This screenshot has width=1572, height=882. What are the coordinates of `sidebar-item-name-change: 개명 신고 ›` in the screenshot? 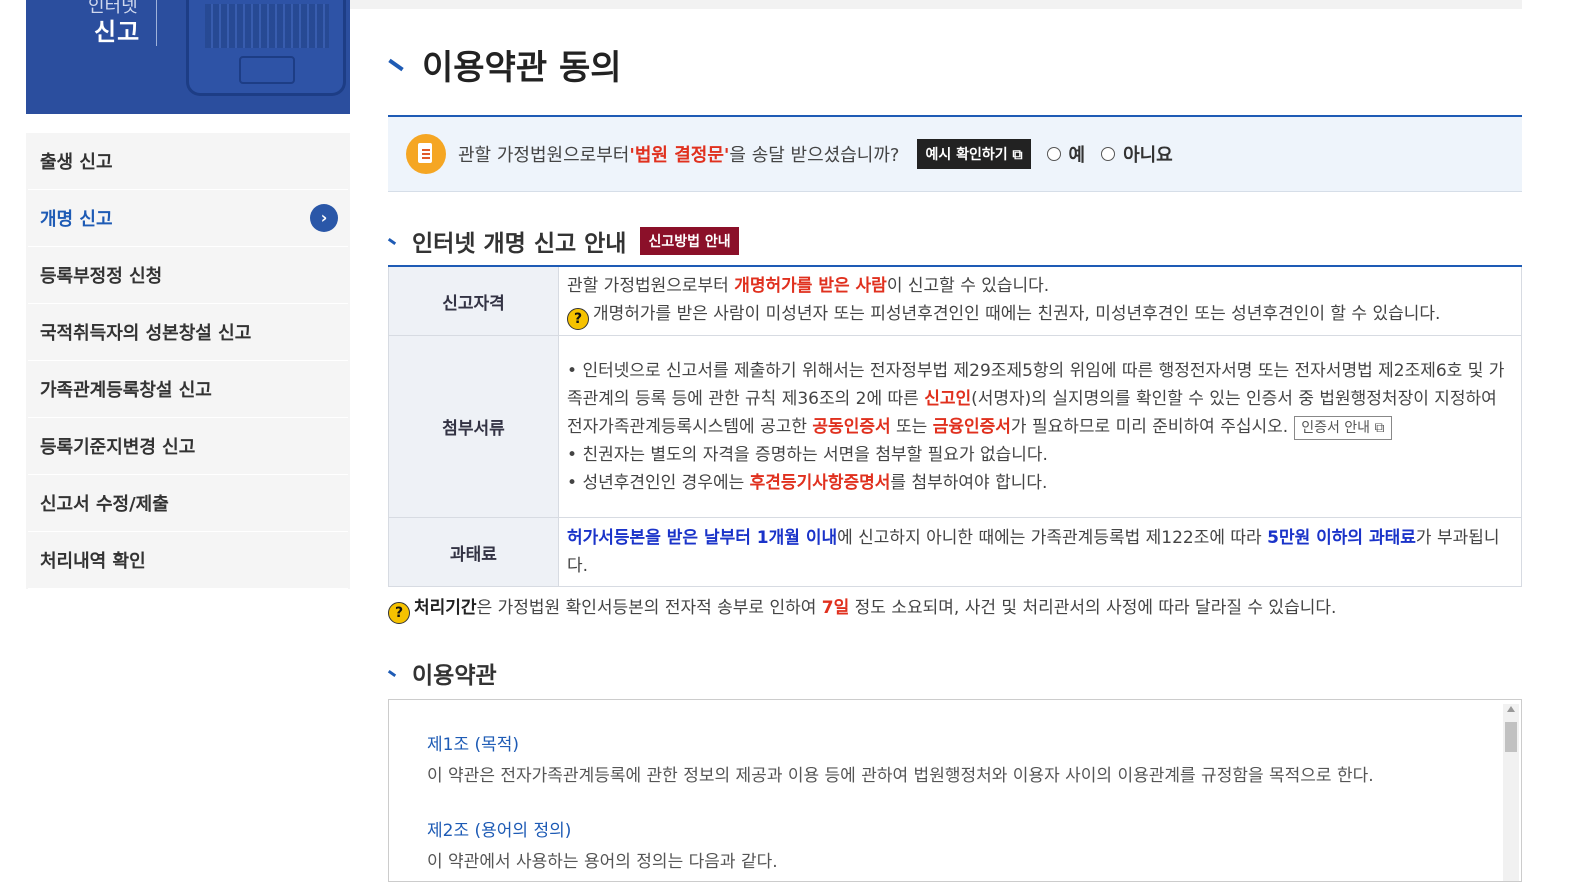 It's located at (188, 218).